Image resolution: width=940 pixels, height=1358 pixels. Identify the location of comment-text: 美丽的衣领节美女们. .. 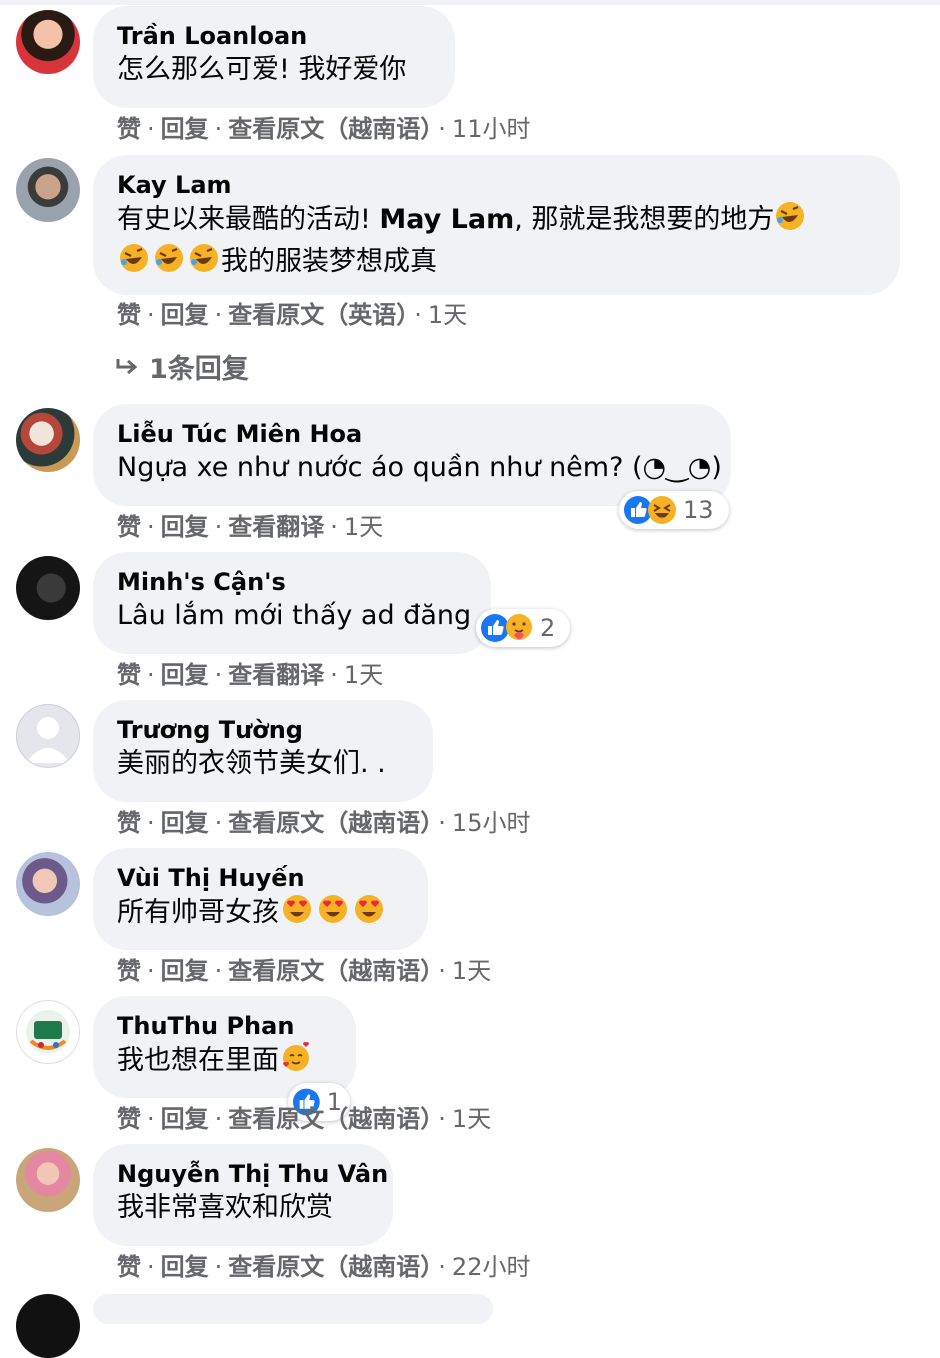
(251, 763).